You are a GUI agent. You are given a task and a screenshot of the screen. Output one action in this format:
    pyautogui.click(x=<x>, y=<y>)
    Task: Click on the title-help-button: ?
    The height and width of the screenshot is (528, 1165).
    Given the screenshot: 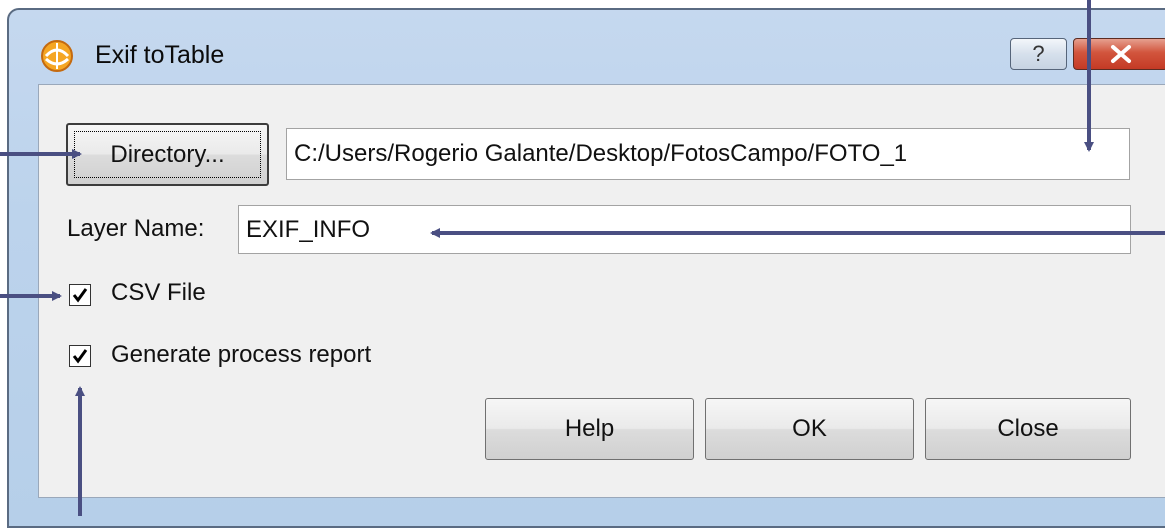 What is the action you would take?
    pyautogui.click(x=1038, y=54)
    